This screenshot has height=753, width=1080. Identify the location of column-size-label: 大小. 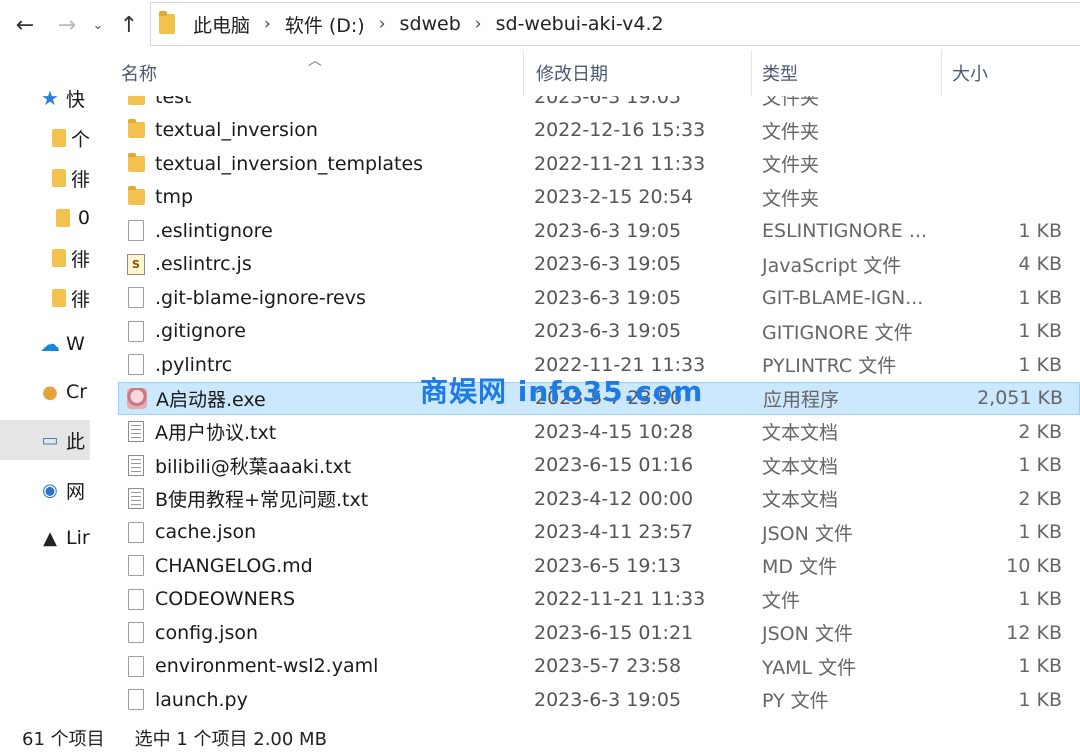
(970, 74).